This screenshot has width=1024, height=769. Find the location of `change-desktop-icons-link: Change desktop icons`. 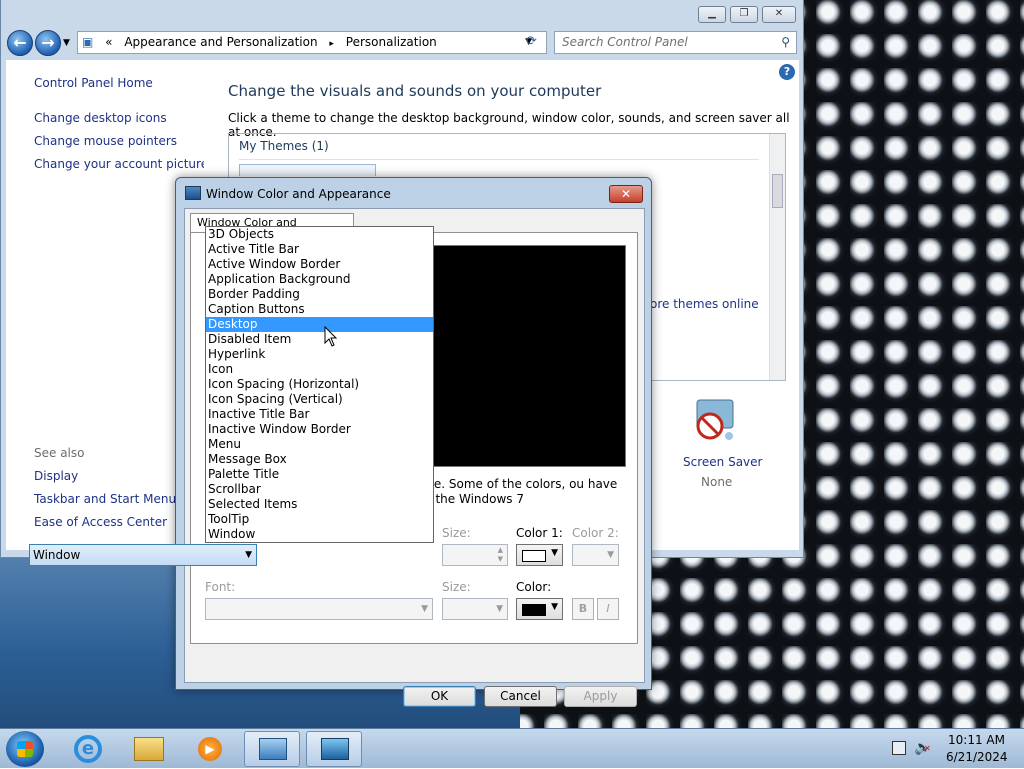

change-desktop-icons-link: Change desktop icons is located at coordinates (100, 118).